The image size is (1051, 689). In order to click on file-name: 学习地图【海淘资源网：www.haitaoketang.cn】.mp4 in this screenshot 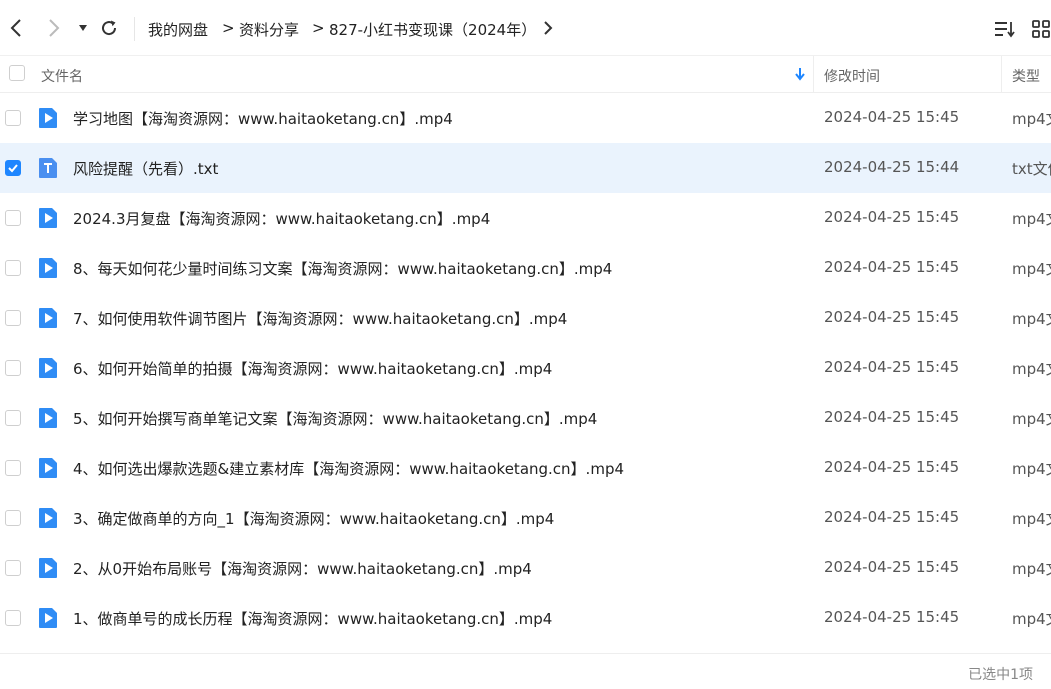, I will do `click(263, 118)`.